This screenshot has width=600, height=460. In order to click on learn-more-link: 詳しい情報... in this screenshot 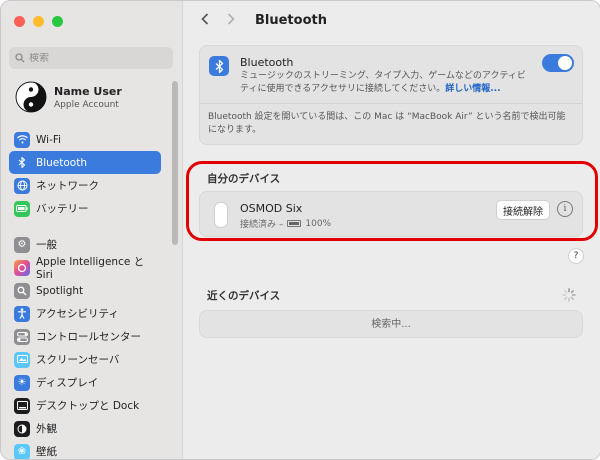, I will do `click(472, 89)`.